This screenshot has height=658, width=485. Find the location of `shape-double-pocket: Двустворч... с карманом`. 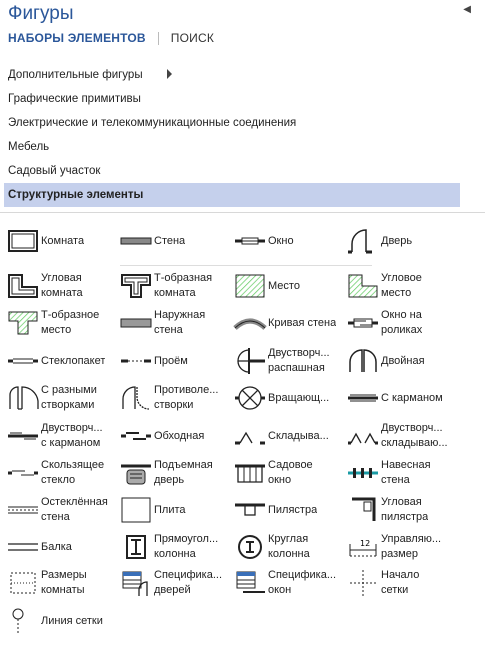

shape-double-pocket: Двустворч... с карманом is located at coordinates (62, 436).